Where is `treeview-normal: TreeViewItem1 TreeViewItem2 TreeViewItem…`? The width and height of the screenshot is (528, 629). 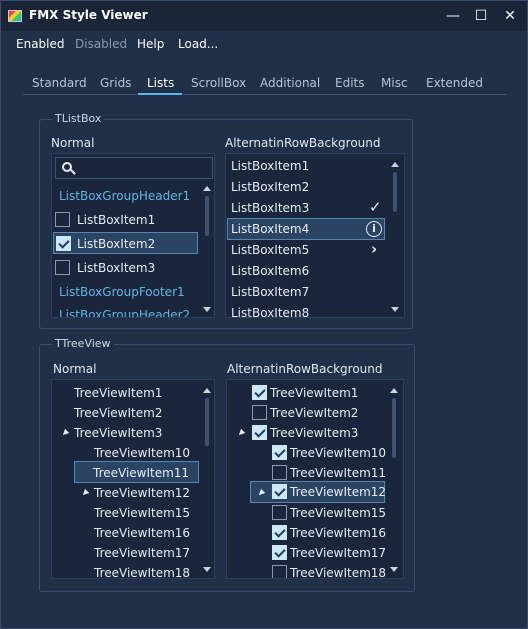
treeview-normal: TreeViewItem1 TreeViewItem2 TreeViewItem… is located at coordinates (133, 479).